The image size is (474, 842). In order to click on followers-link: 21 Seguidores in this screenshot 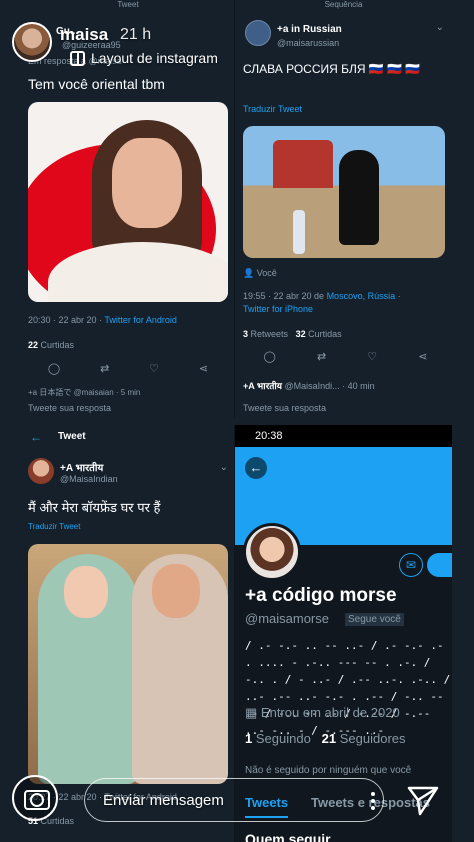, I will do `click(364, 738)`.